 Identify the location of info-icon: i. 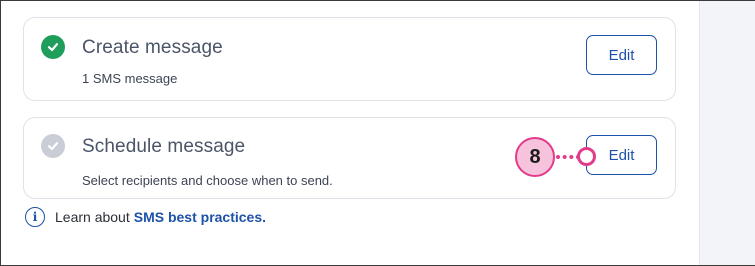
(35, 217).